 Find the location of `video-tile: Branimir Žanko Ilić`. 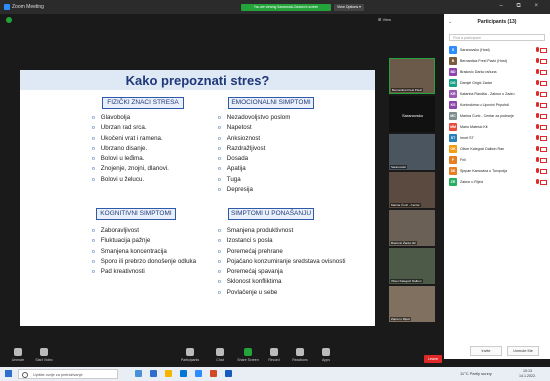

video-tile: Branimir Žanko Ilić is located at coordinates (412, 228).